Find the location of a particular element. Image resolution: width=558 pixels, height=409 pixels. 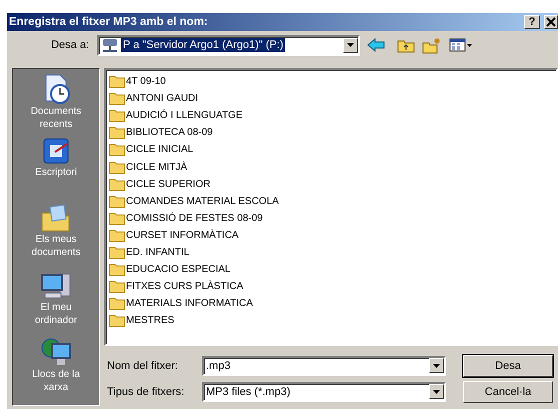

folder-item: COMANDES MATERIAL ESCOLA is located at coordinates (332, 201).